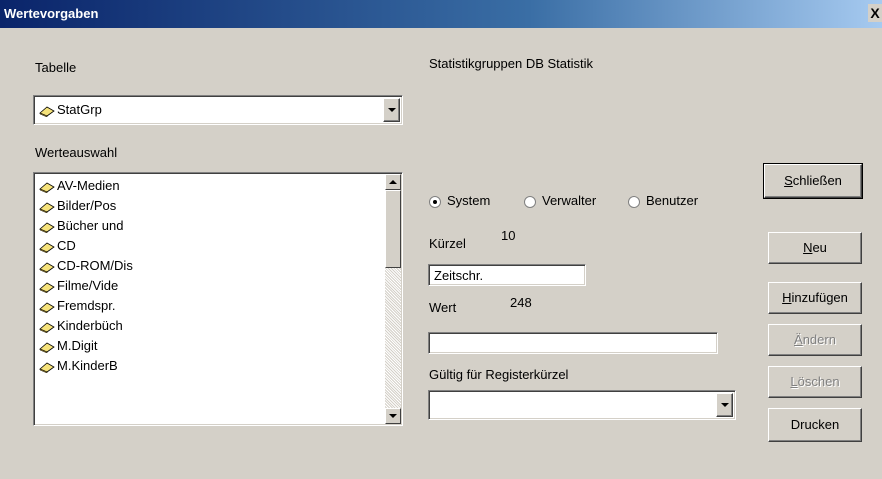  Describe the element at coordinates (441, 14) in the screenshot. I see `title-bar: Wertevorgaben X` at that location.